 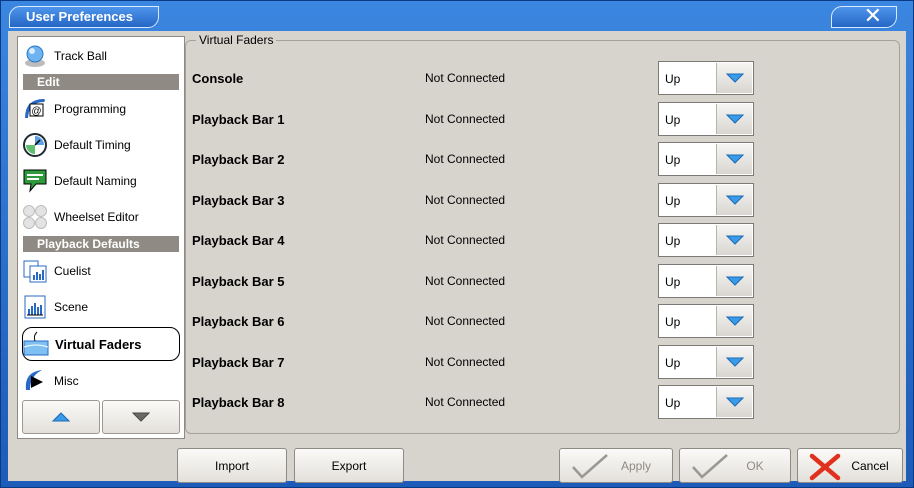 I want to click on fader-row: Playback Bar 8 Not Connected Up, so click(x=543, y=402).